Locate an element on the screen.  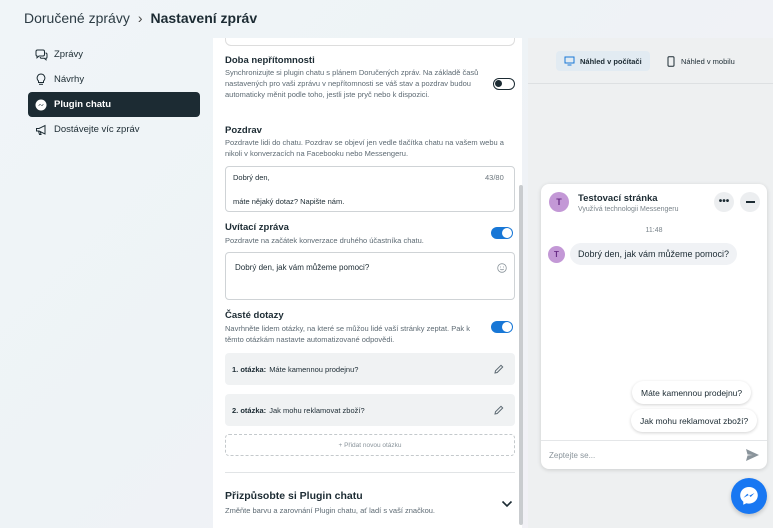
emoji-icon is located at coordinates (502, 266).